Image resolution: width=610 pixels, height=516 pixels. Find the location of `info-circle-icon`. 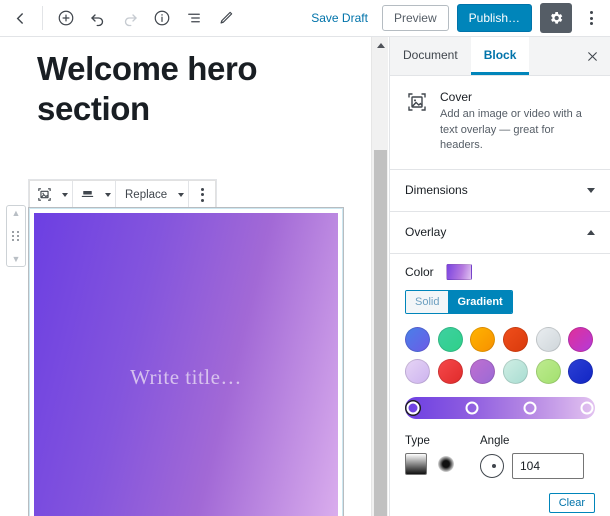

info-circle-icon is located at coordinates (162, 18).